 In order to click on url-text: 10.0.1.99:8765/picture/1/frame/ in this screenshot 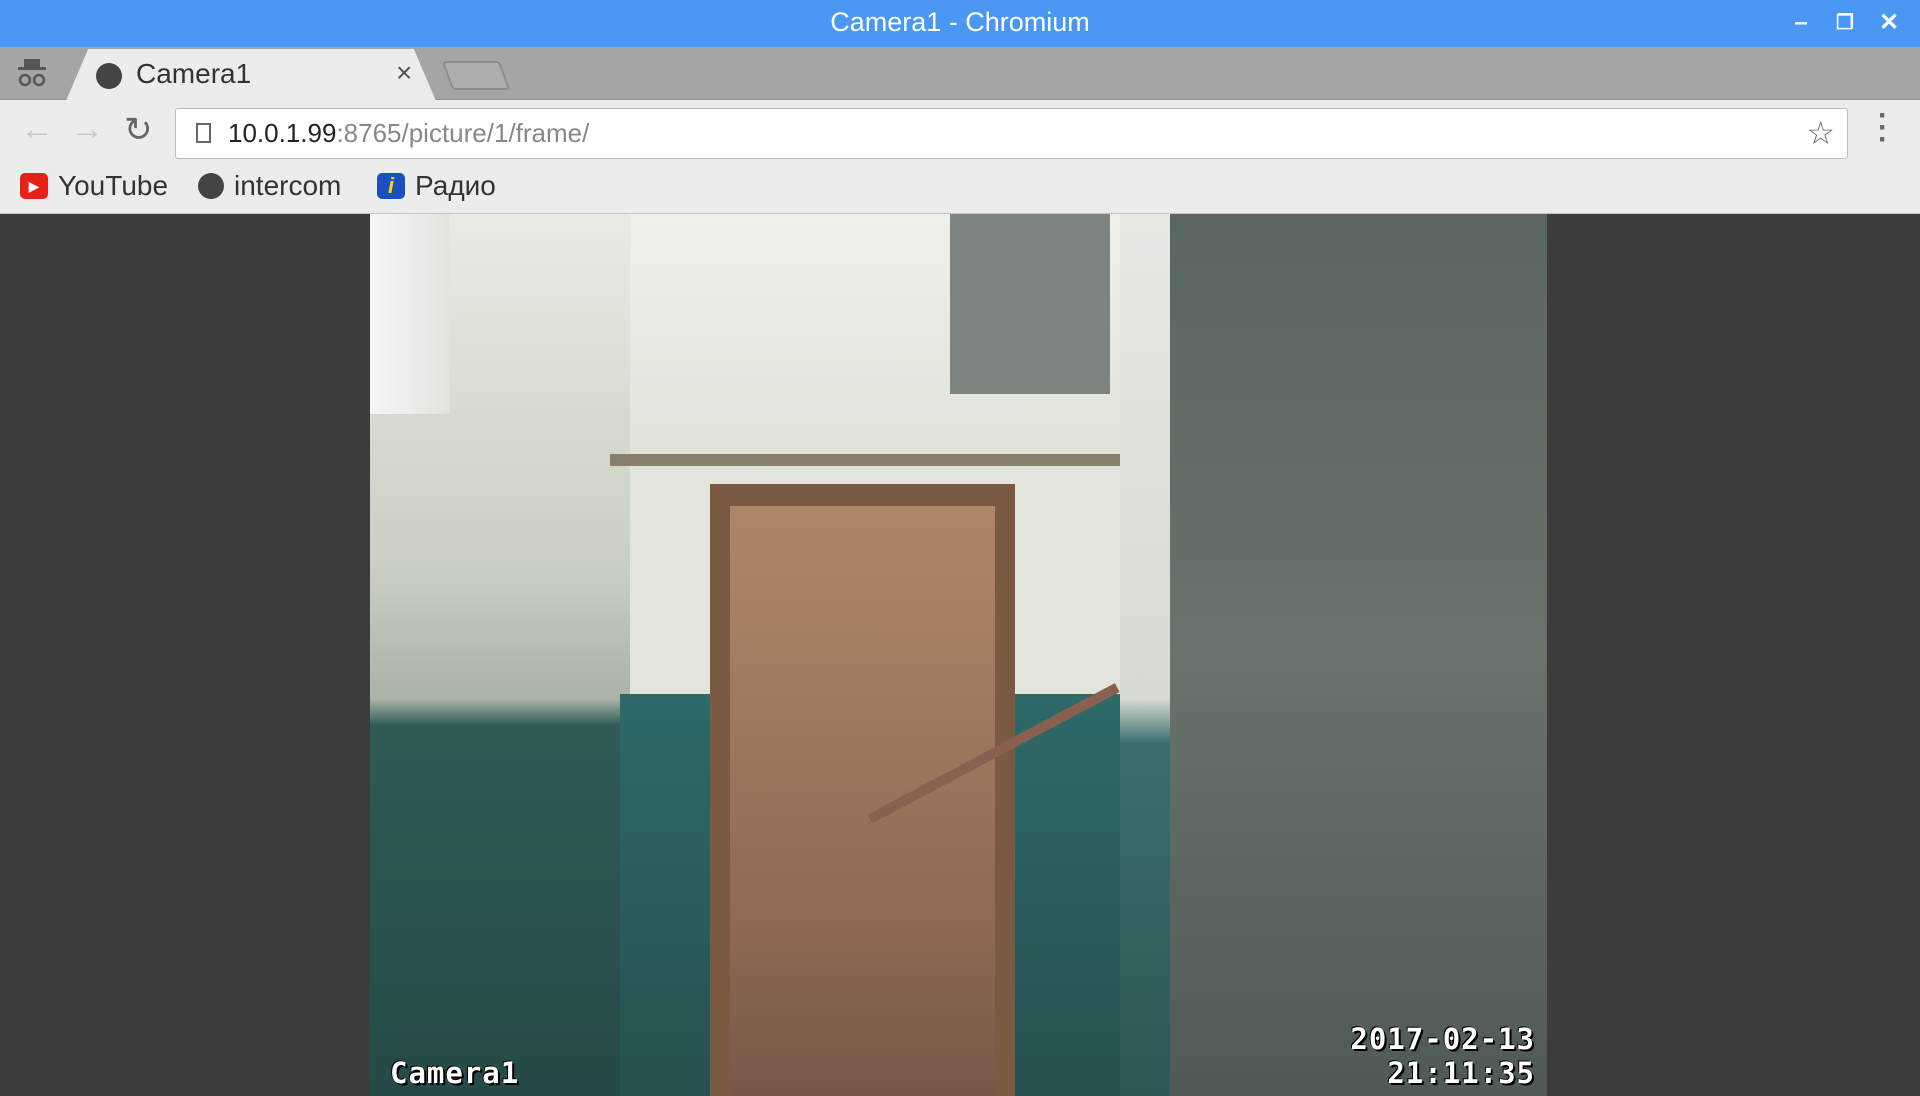, I will do `click(408, 133)`.